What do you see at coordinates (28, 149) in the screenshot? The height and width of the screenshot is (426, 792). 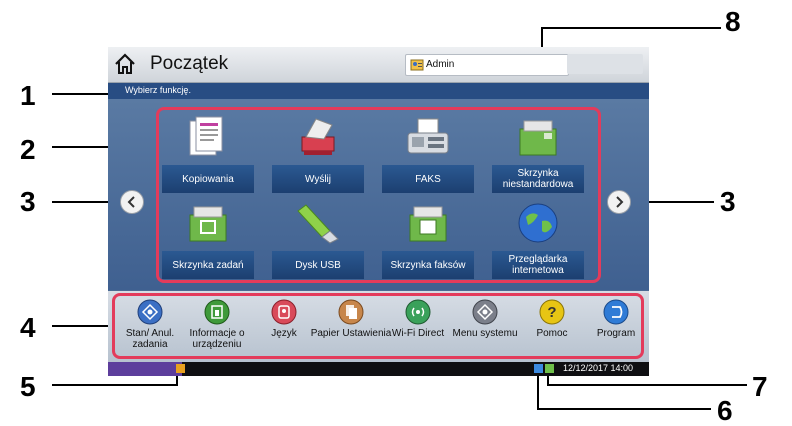 I see `callout-2: 2` at bounding box center [28, 149].